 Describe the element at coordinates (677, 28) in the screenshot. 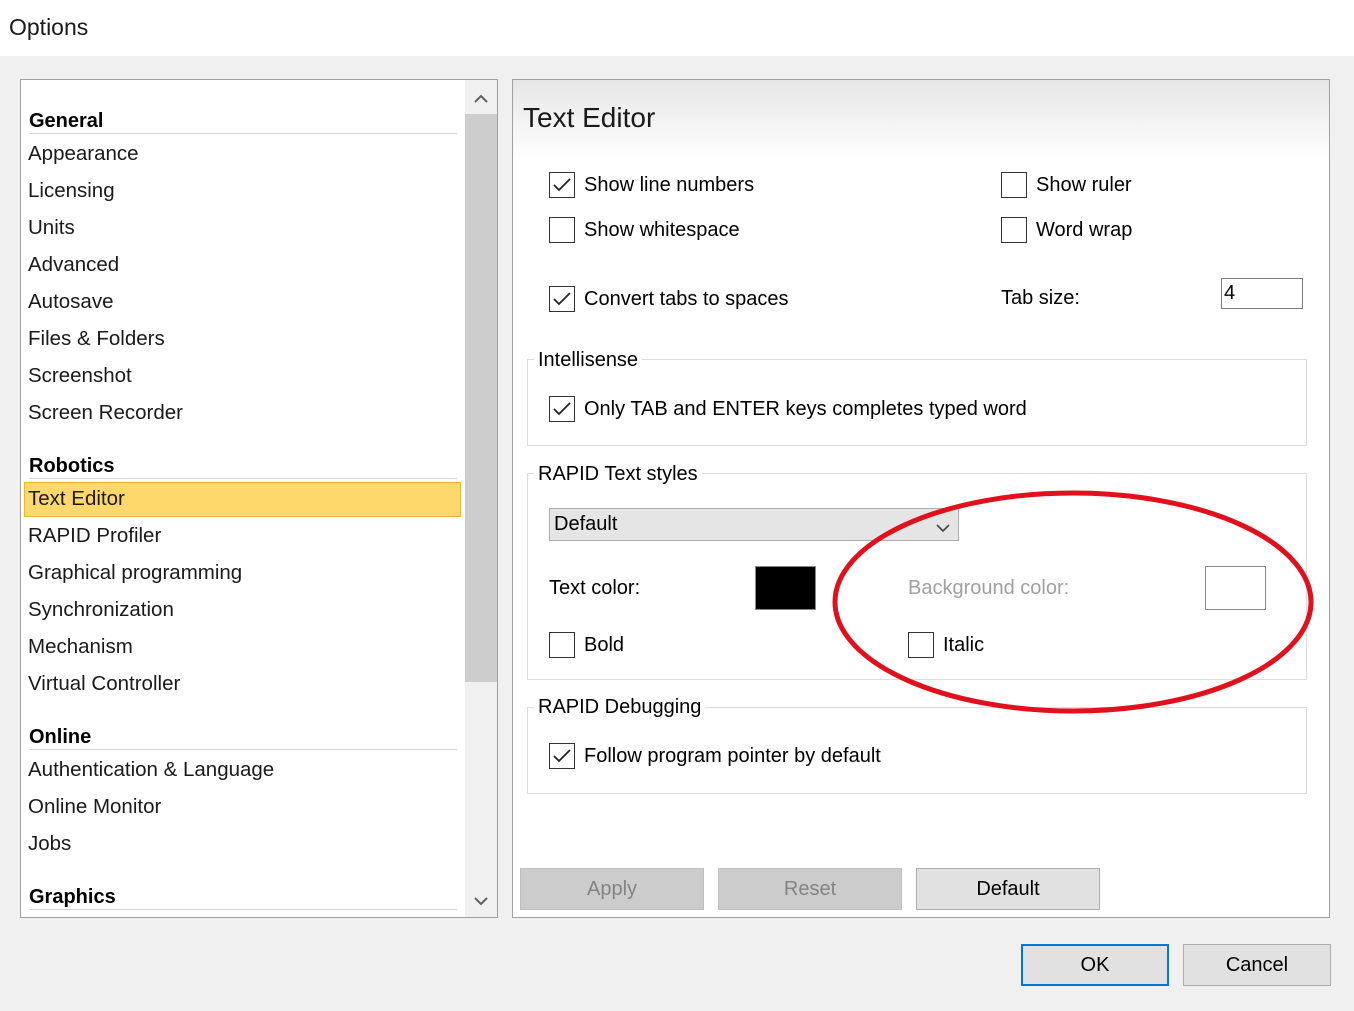

I see `title-bar: Options` at that location.